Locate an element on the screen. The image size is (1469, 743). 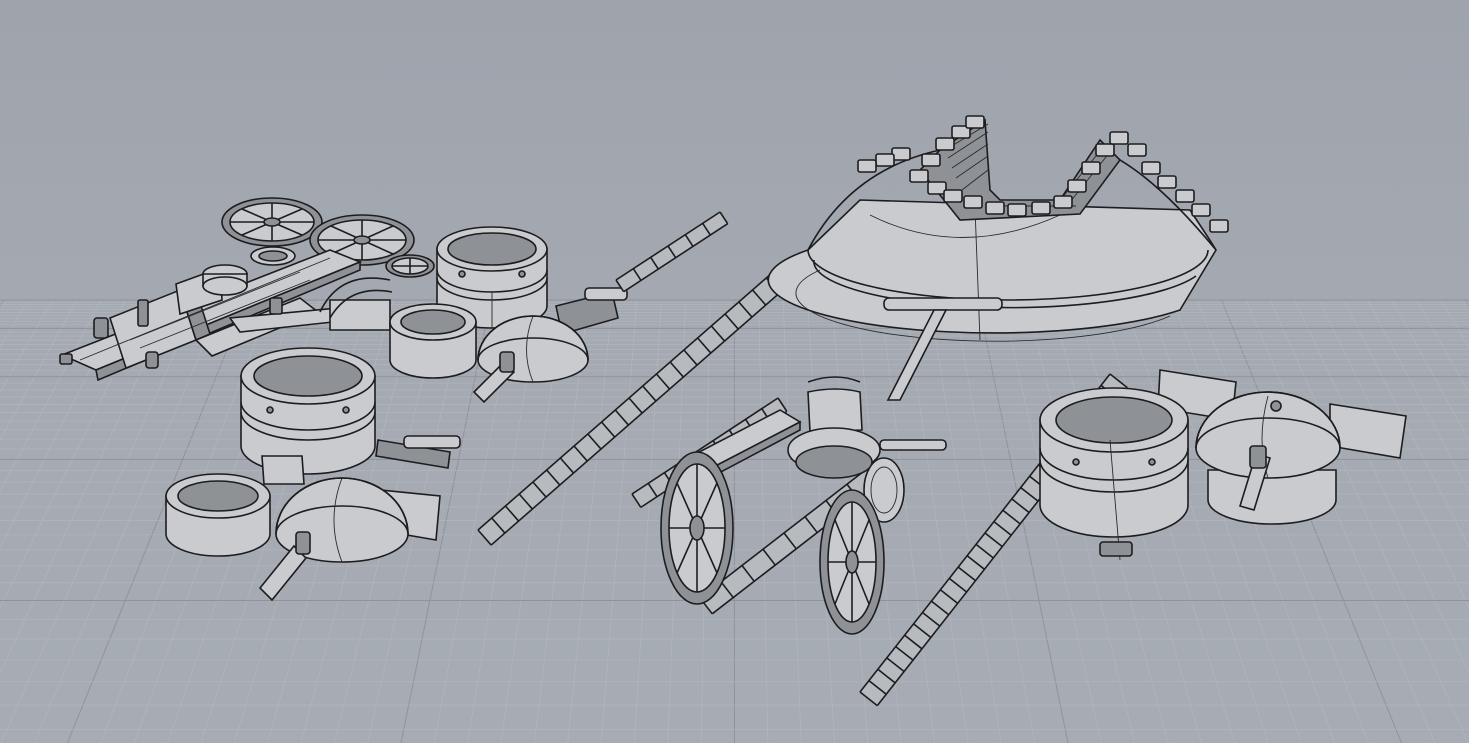
dome-turret is located at coordinates (1301, 458).